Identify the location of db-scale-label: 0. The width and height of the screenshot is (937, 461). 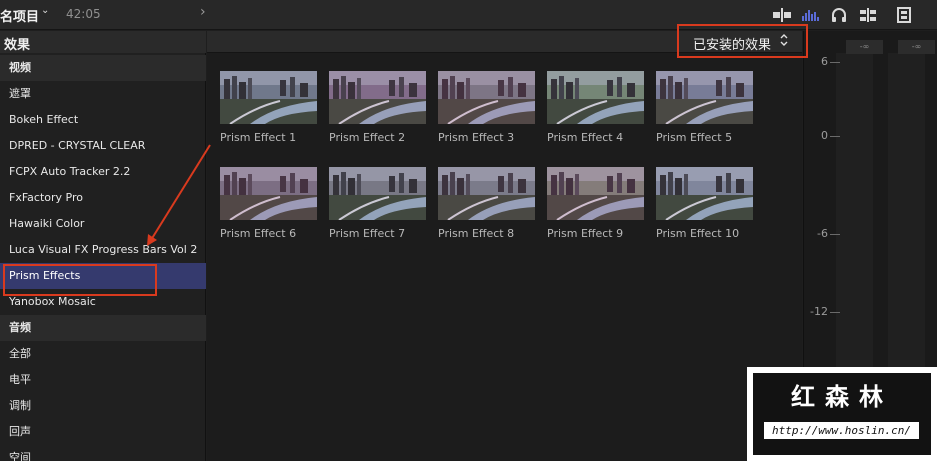
(824, 135).